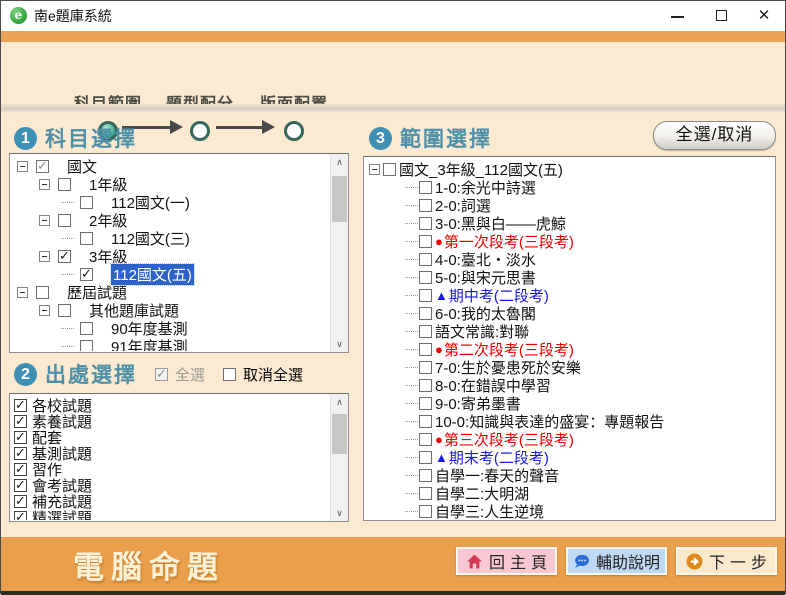 The width and height of the screenshot is (786, 595). I want to click on select-all-toggle-button: 全選/取消, so click(714, 135).